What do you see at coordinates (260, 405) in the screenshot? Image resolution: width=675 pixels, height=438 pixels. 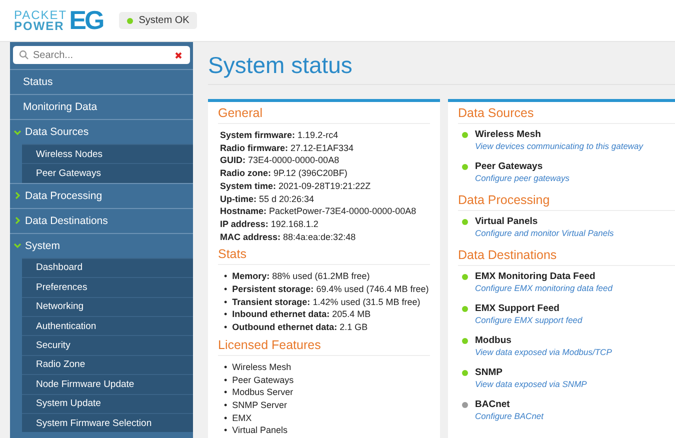 I see `feature-item: SNMP Server` at bounding box center [260, 405].